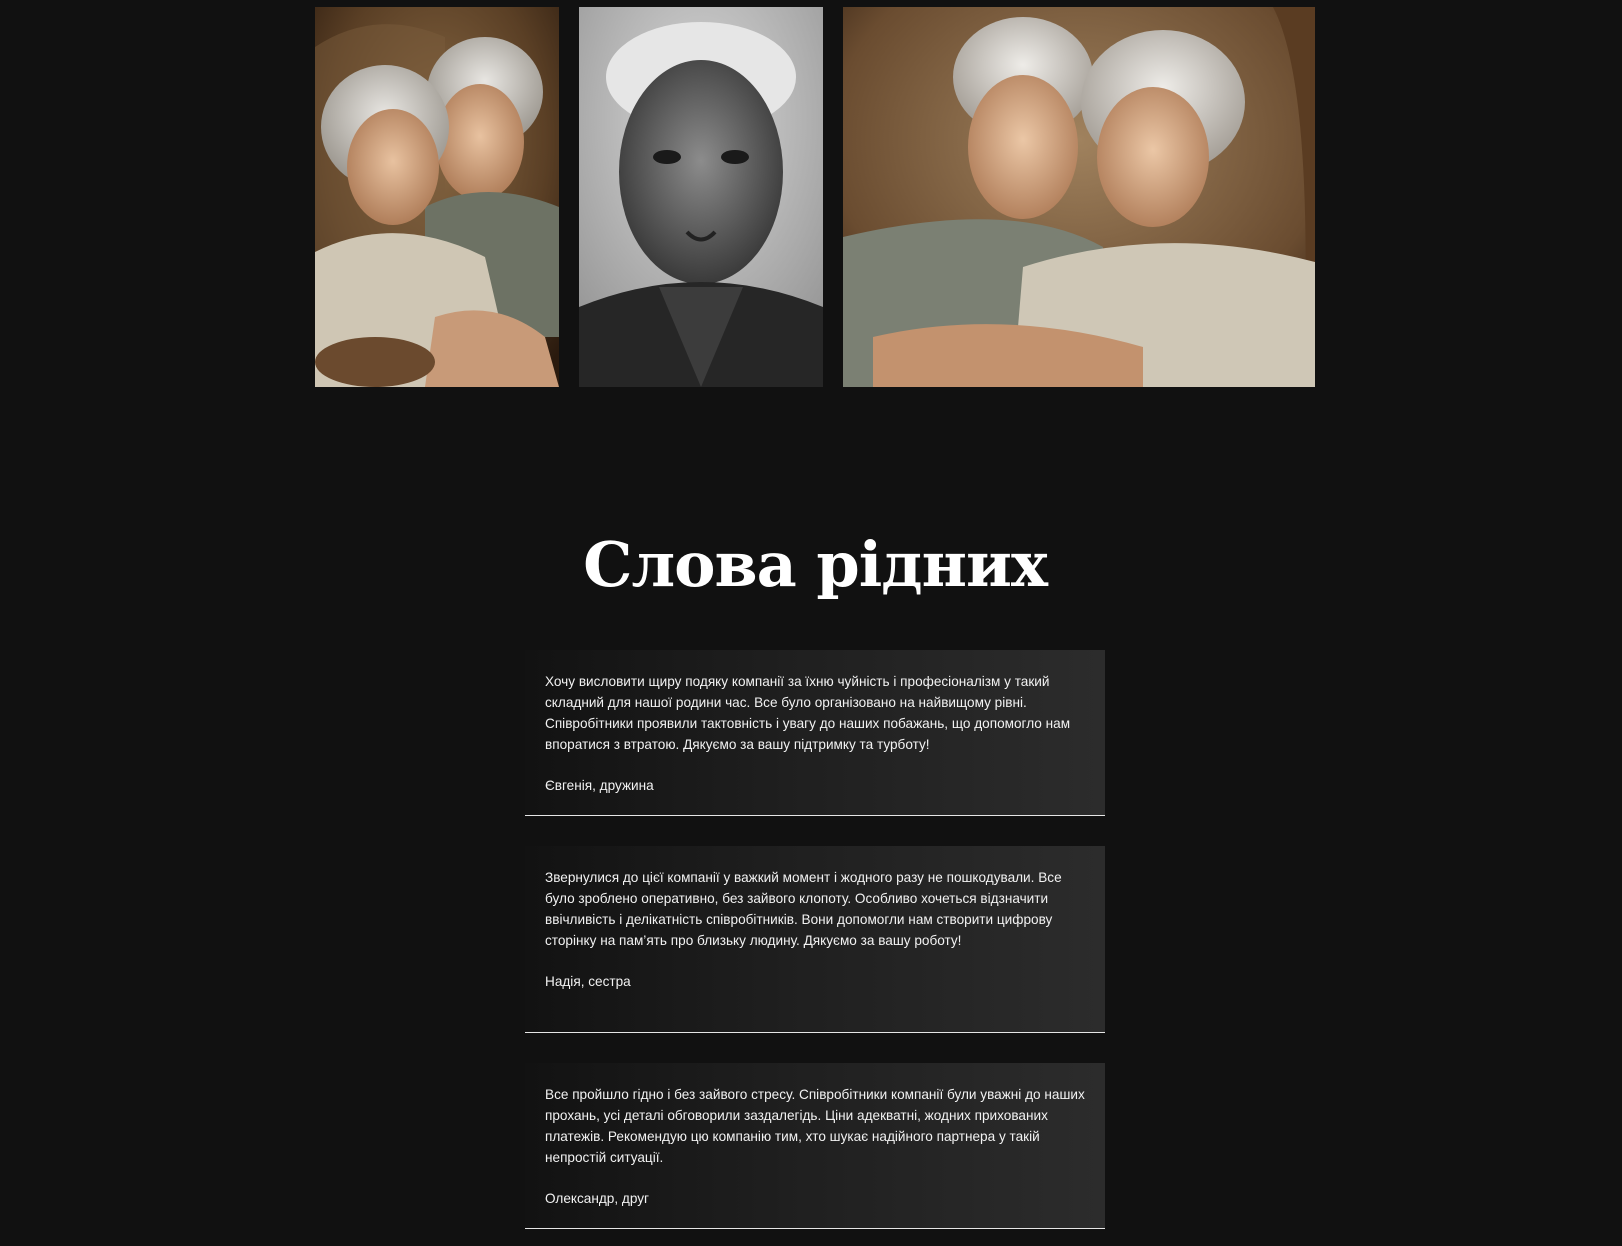 The image size is (1622, 1246). I want to click on gallery-photo-man-portrait, so click(701, 197).